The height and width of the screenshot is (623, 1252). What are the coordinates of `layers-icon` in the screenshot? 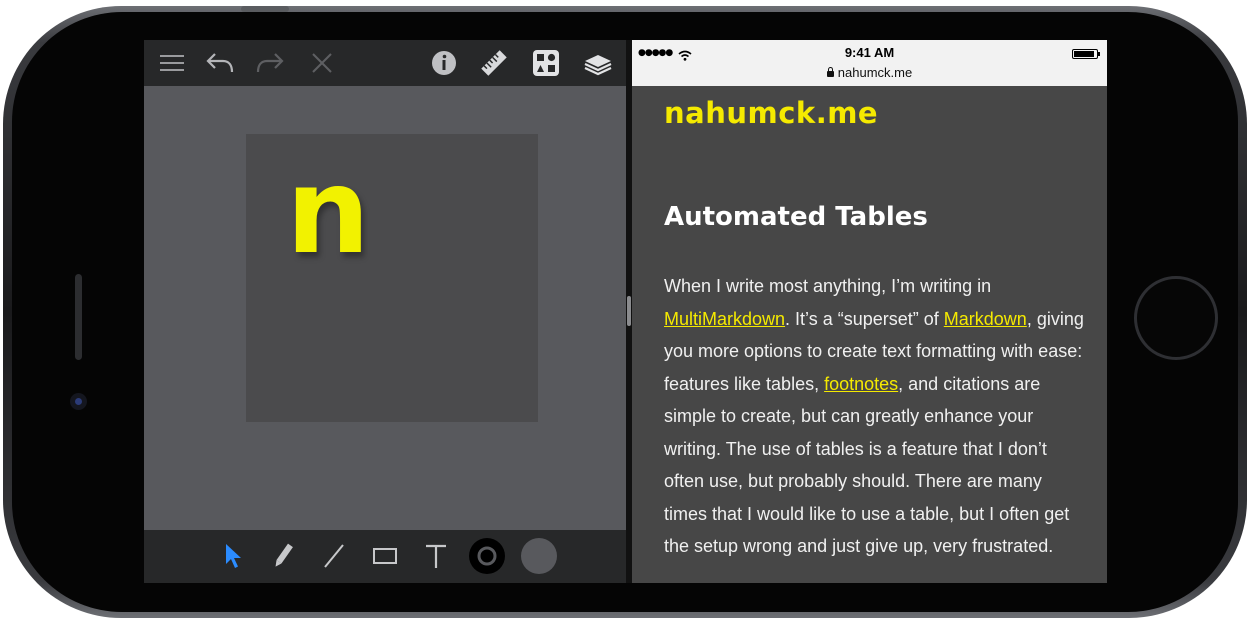 It's located at (598, 63).